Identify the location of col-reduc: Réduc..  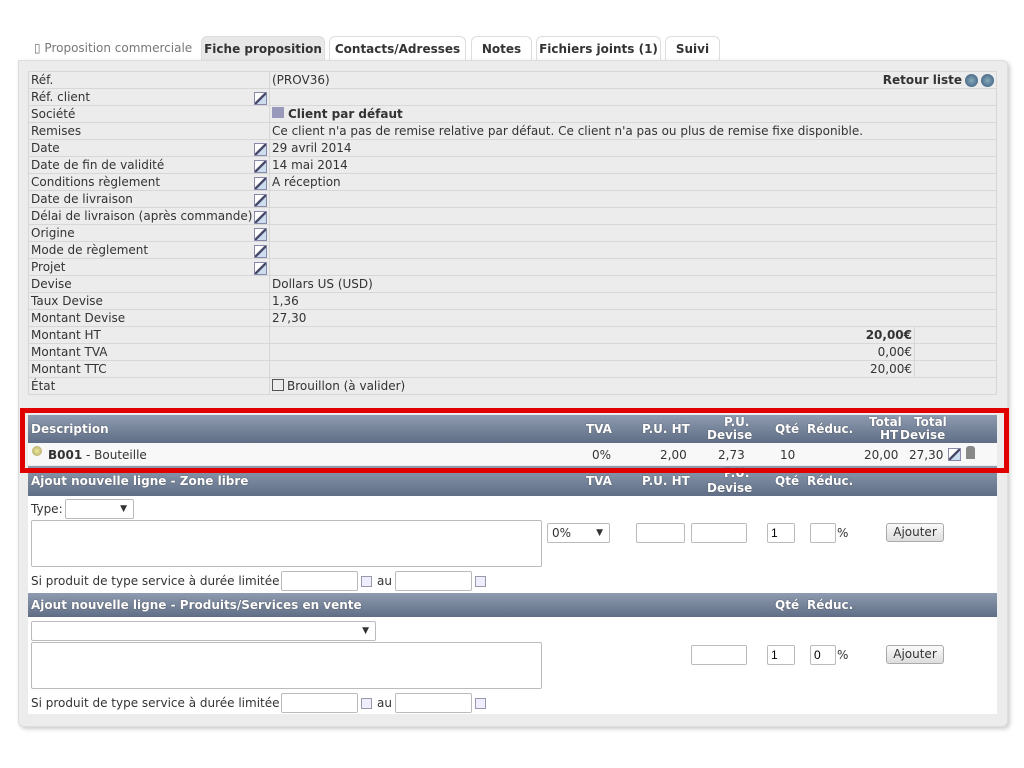
(830, 429).